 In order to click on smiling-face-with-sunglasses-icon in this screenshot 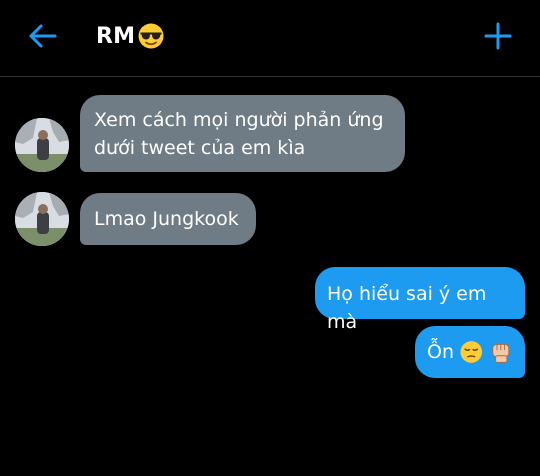, I will do `click(151, 36)`.